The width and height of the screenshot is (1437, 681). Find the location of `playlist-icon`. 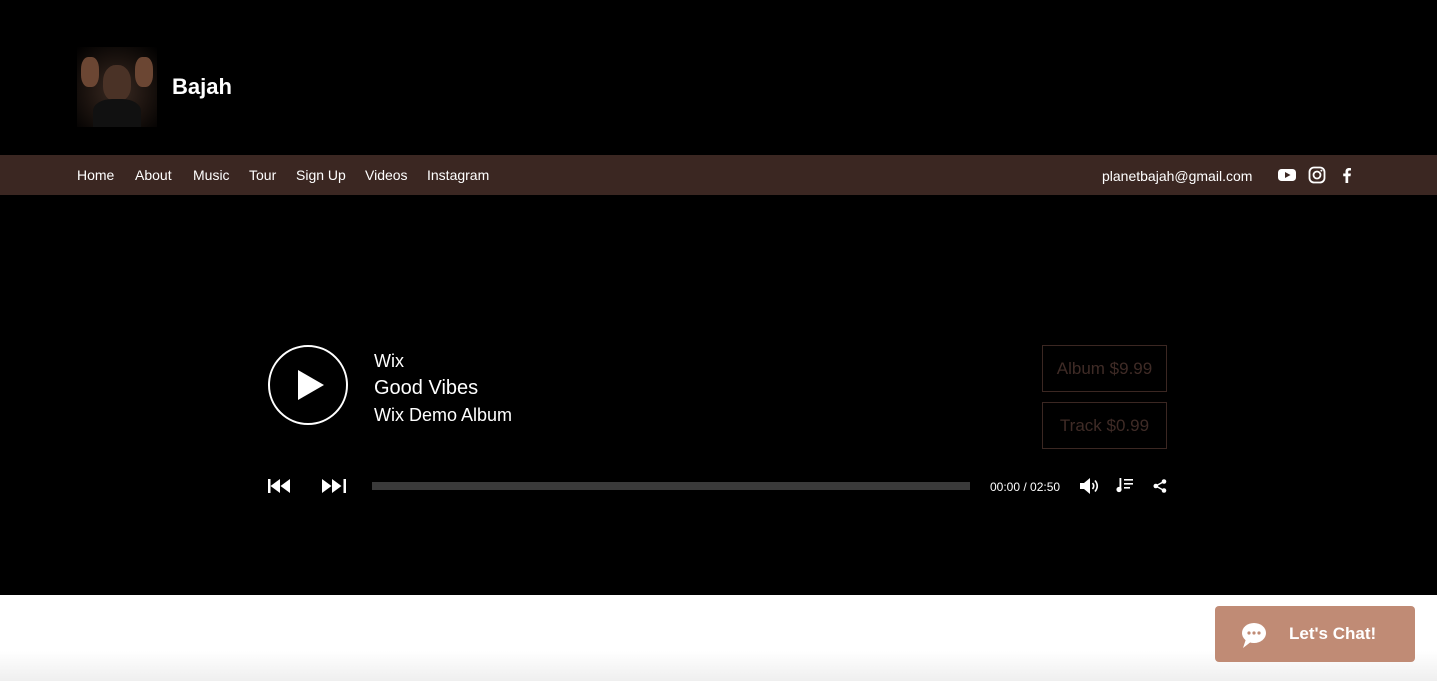

playlist-icon is located at coordinates (1125, 487).